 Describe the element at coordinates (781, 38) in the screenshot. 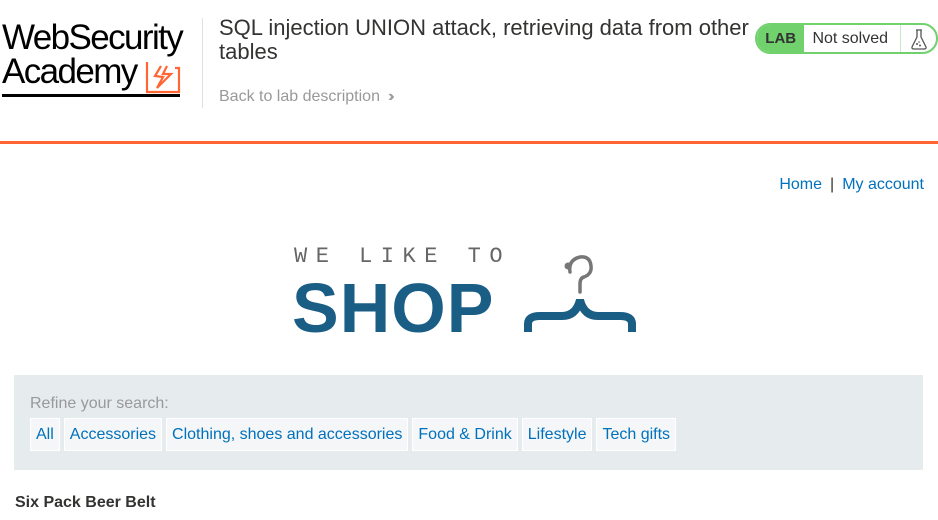

I see `lab-badge: LAB` at that location.